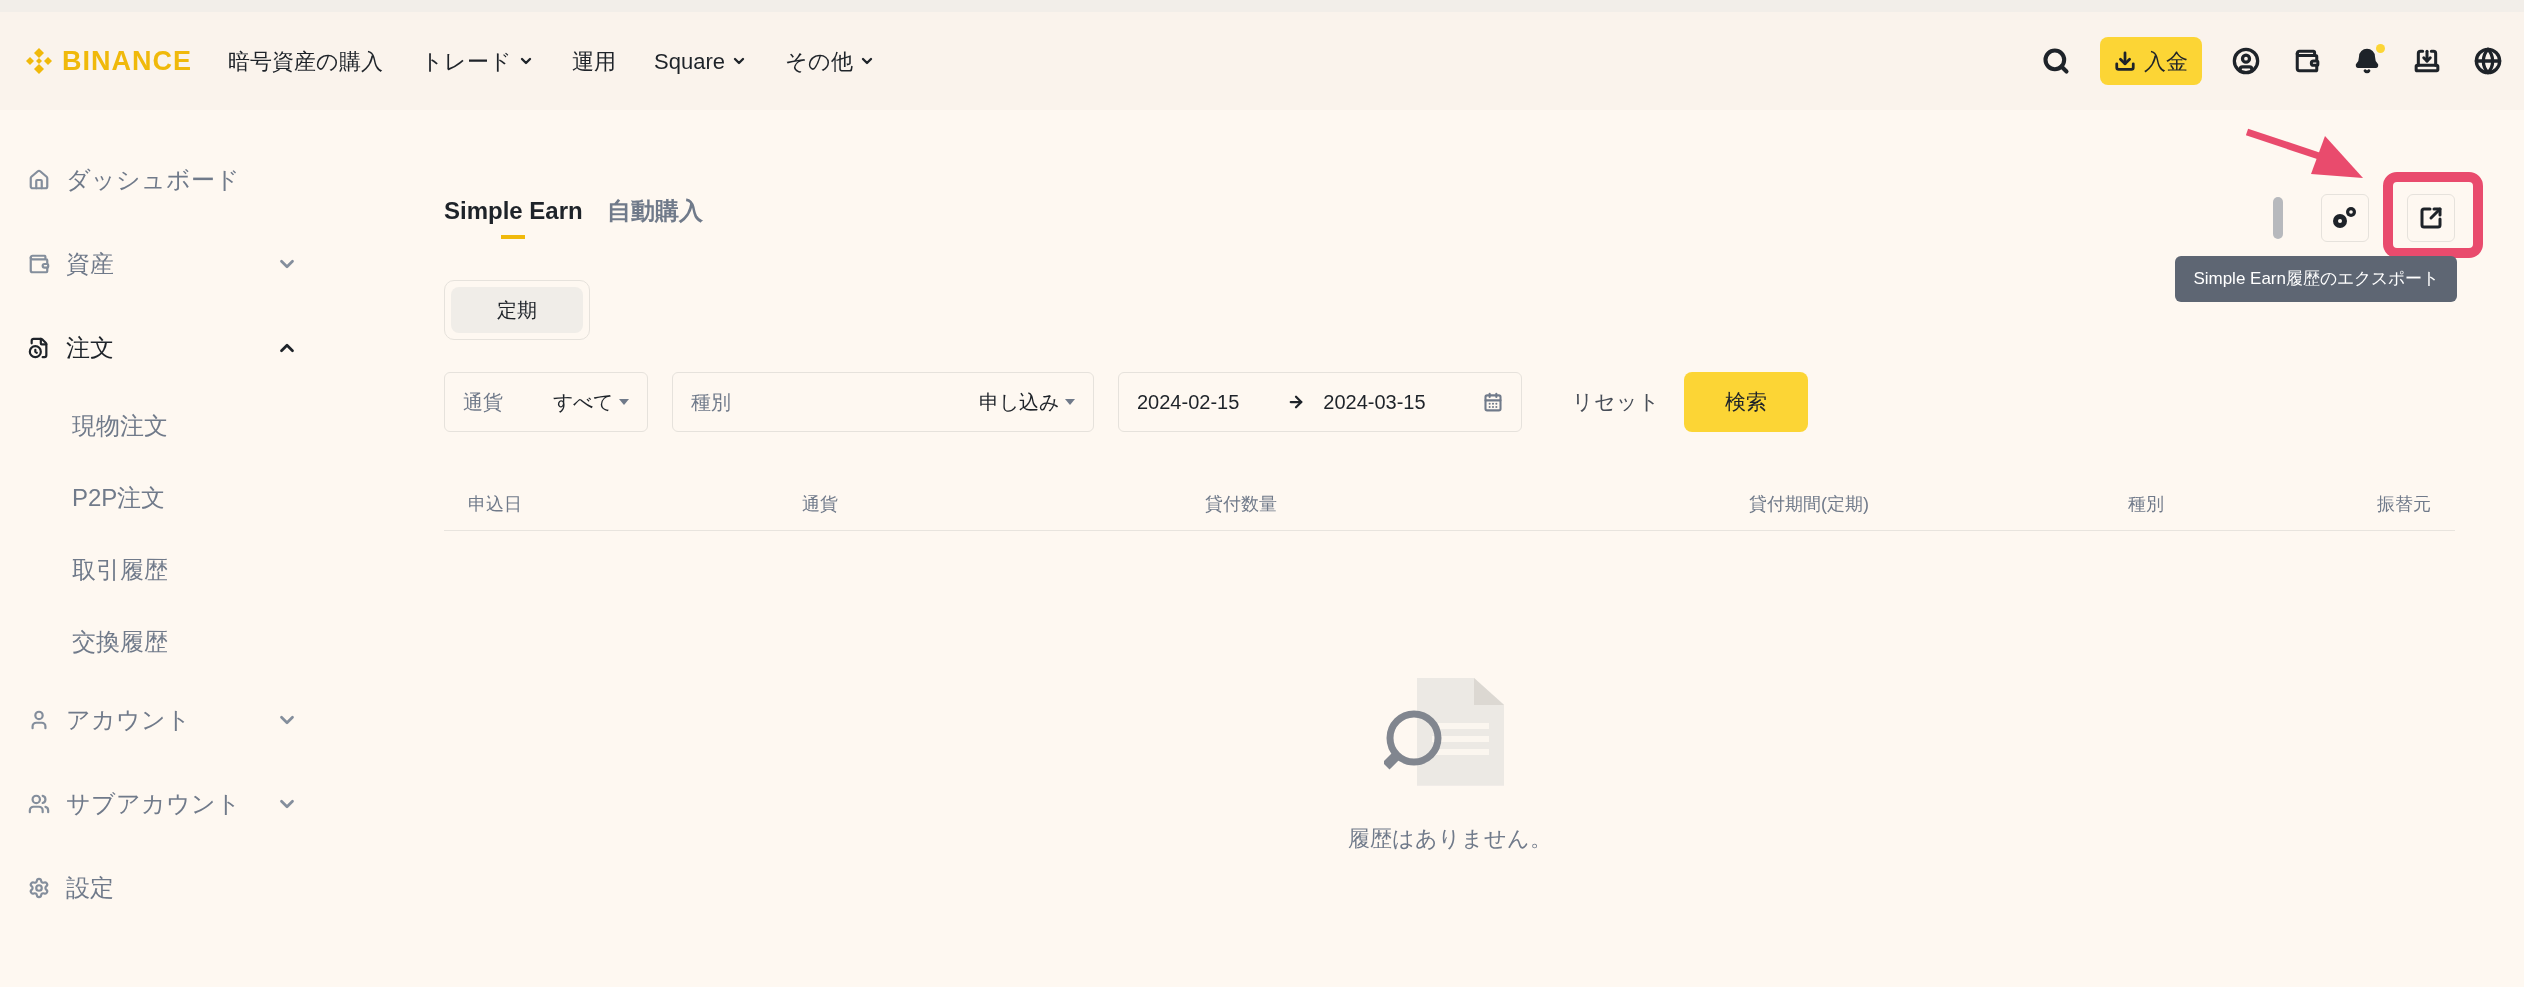 This screenshot has width=2524, height=987. I want to click on reset-button: リセット, so click(1616, 402).